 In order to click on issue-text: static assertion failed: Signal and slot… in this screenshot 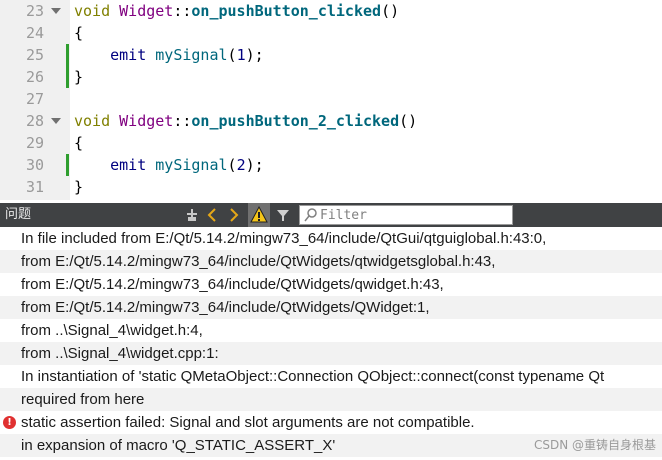, I will do `click(248, 422)`.